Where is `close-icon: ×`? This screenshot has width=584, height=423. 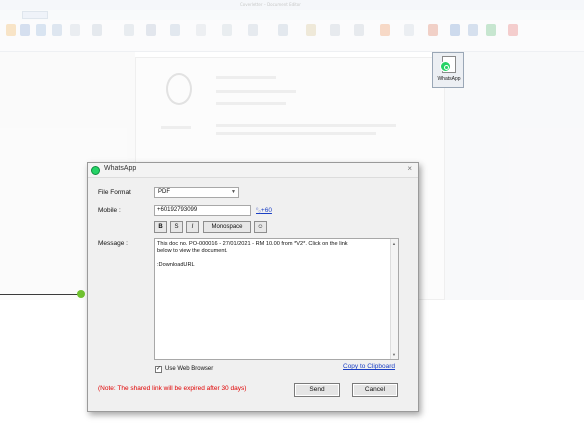 close-icon: × is located at coordinates (409, 168).